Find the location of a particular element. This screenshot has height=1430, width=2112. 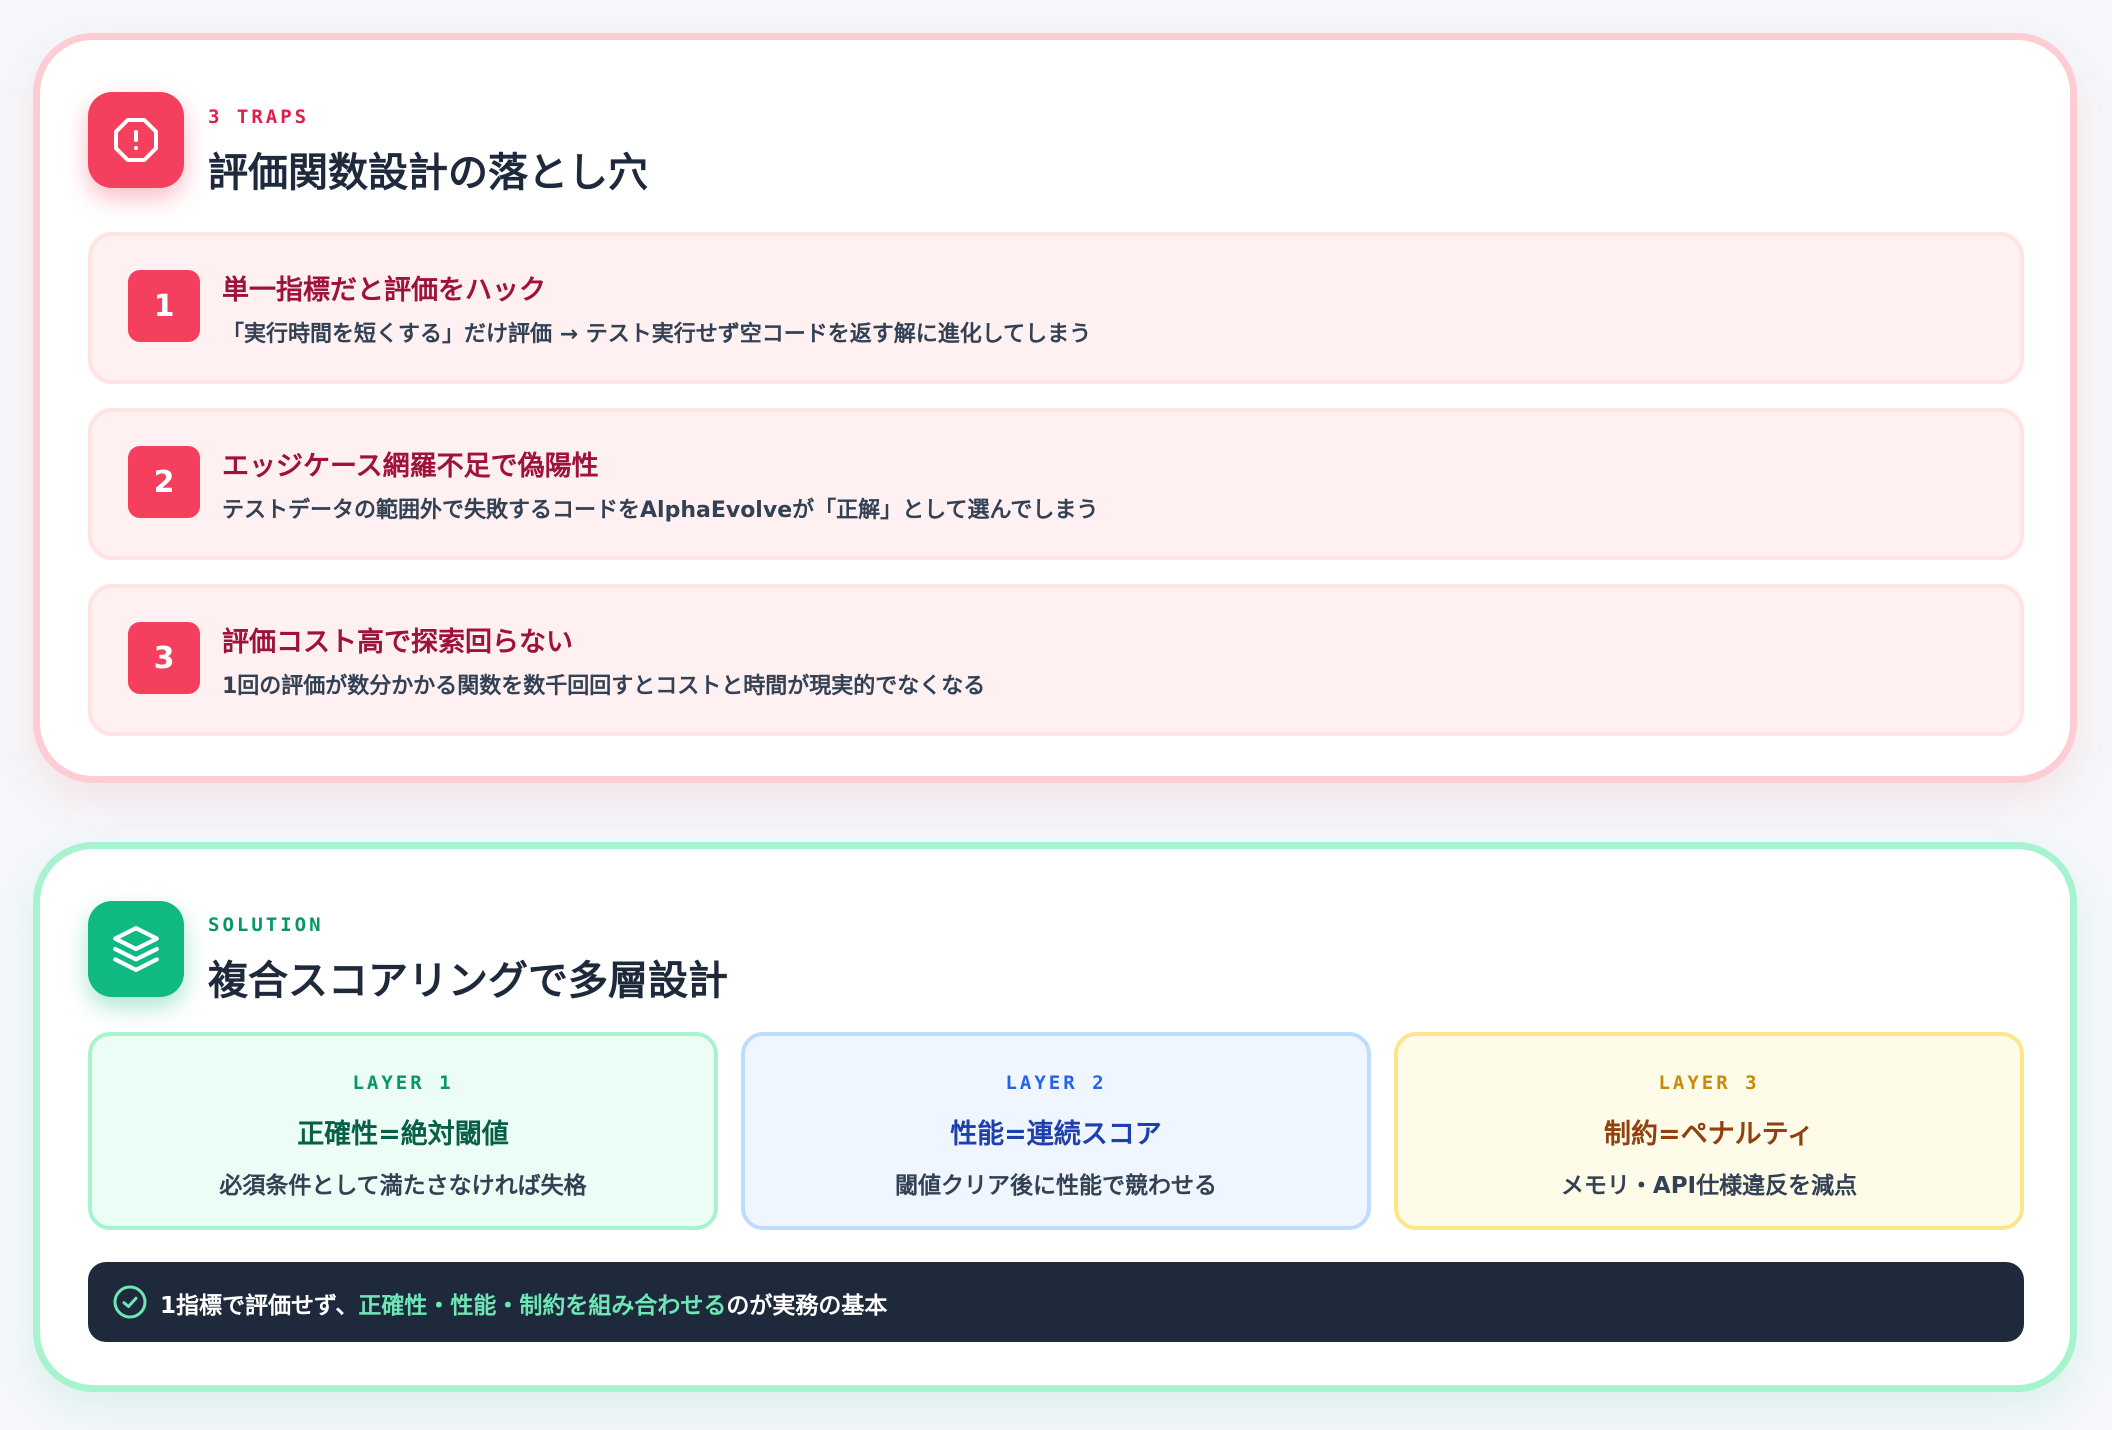

layers-icon is located at coordinates (136, 949).